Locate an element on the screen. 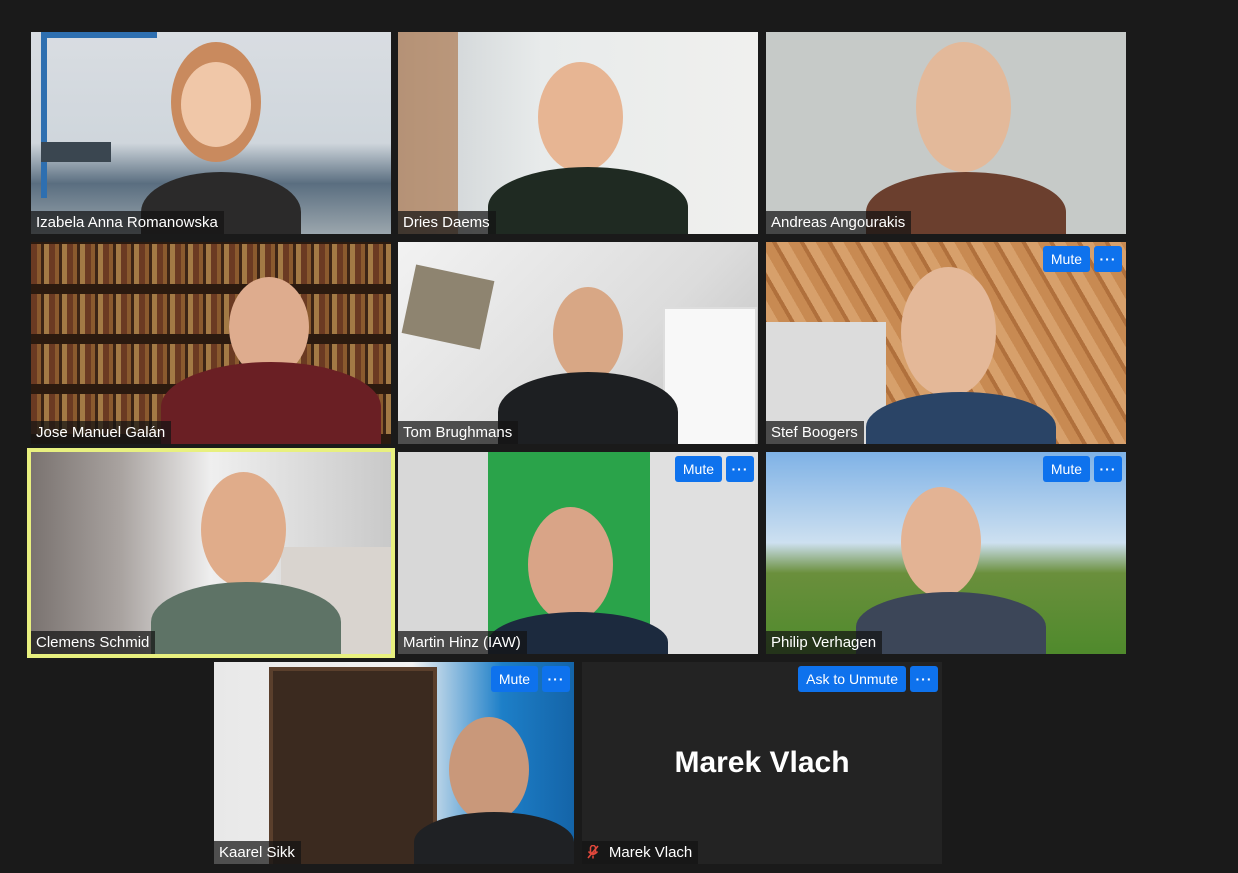 This screenshot has height=873, width=1238. cabinet is located at coordinates (353, 765).